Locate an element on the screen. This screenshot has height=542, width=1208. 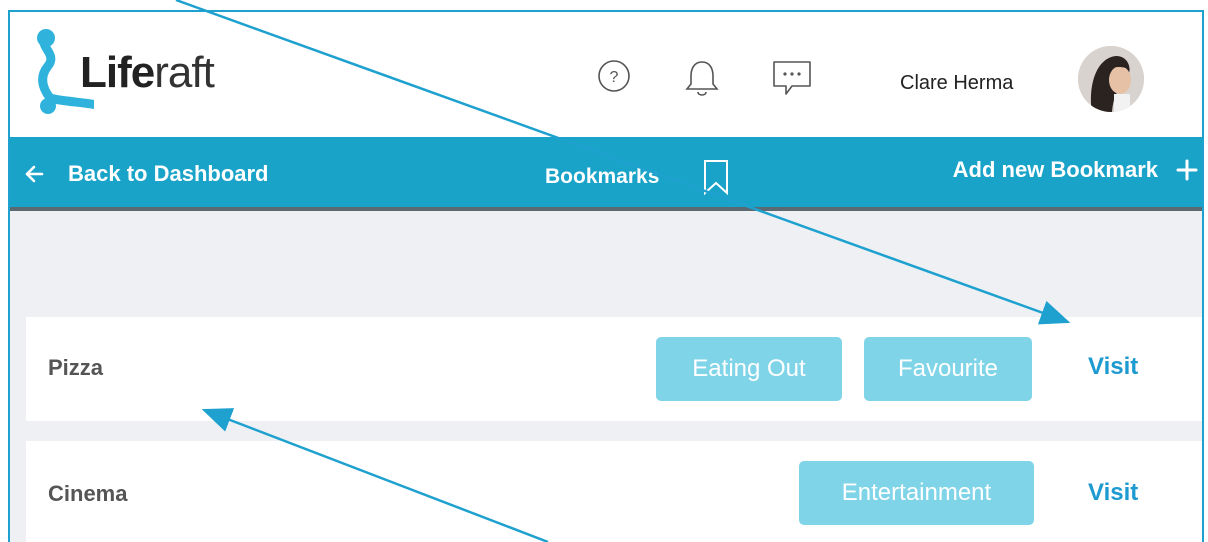
add-new-bookmark-button: Add new Bookmark is located at coordinates (1075, 170).